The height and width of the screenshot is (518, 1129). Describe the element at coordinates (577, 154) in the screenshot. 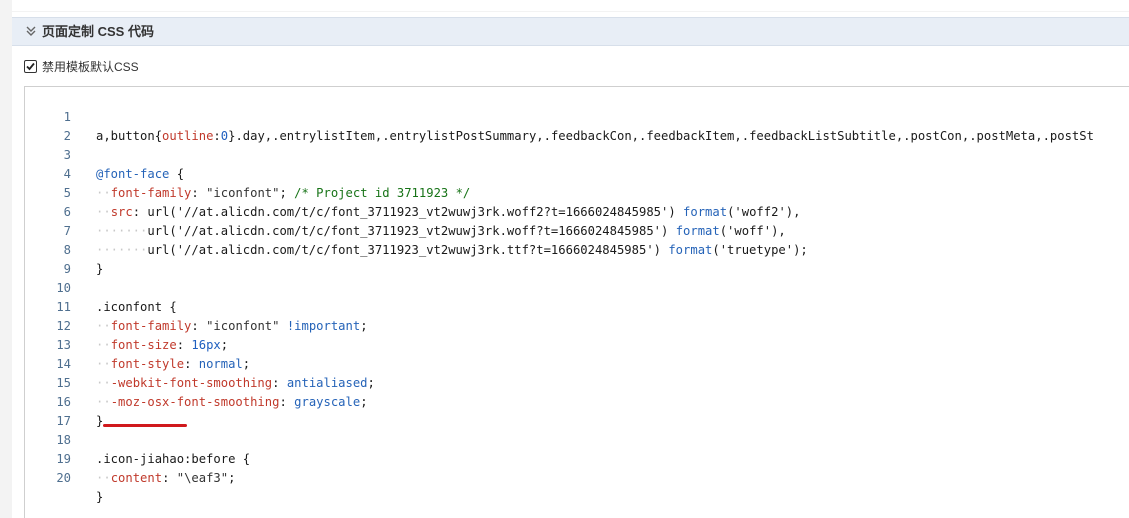

I see `code-line: 3 @font-face {` at that location.